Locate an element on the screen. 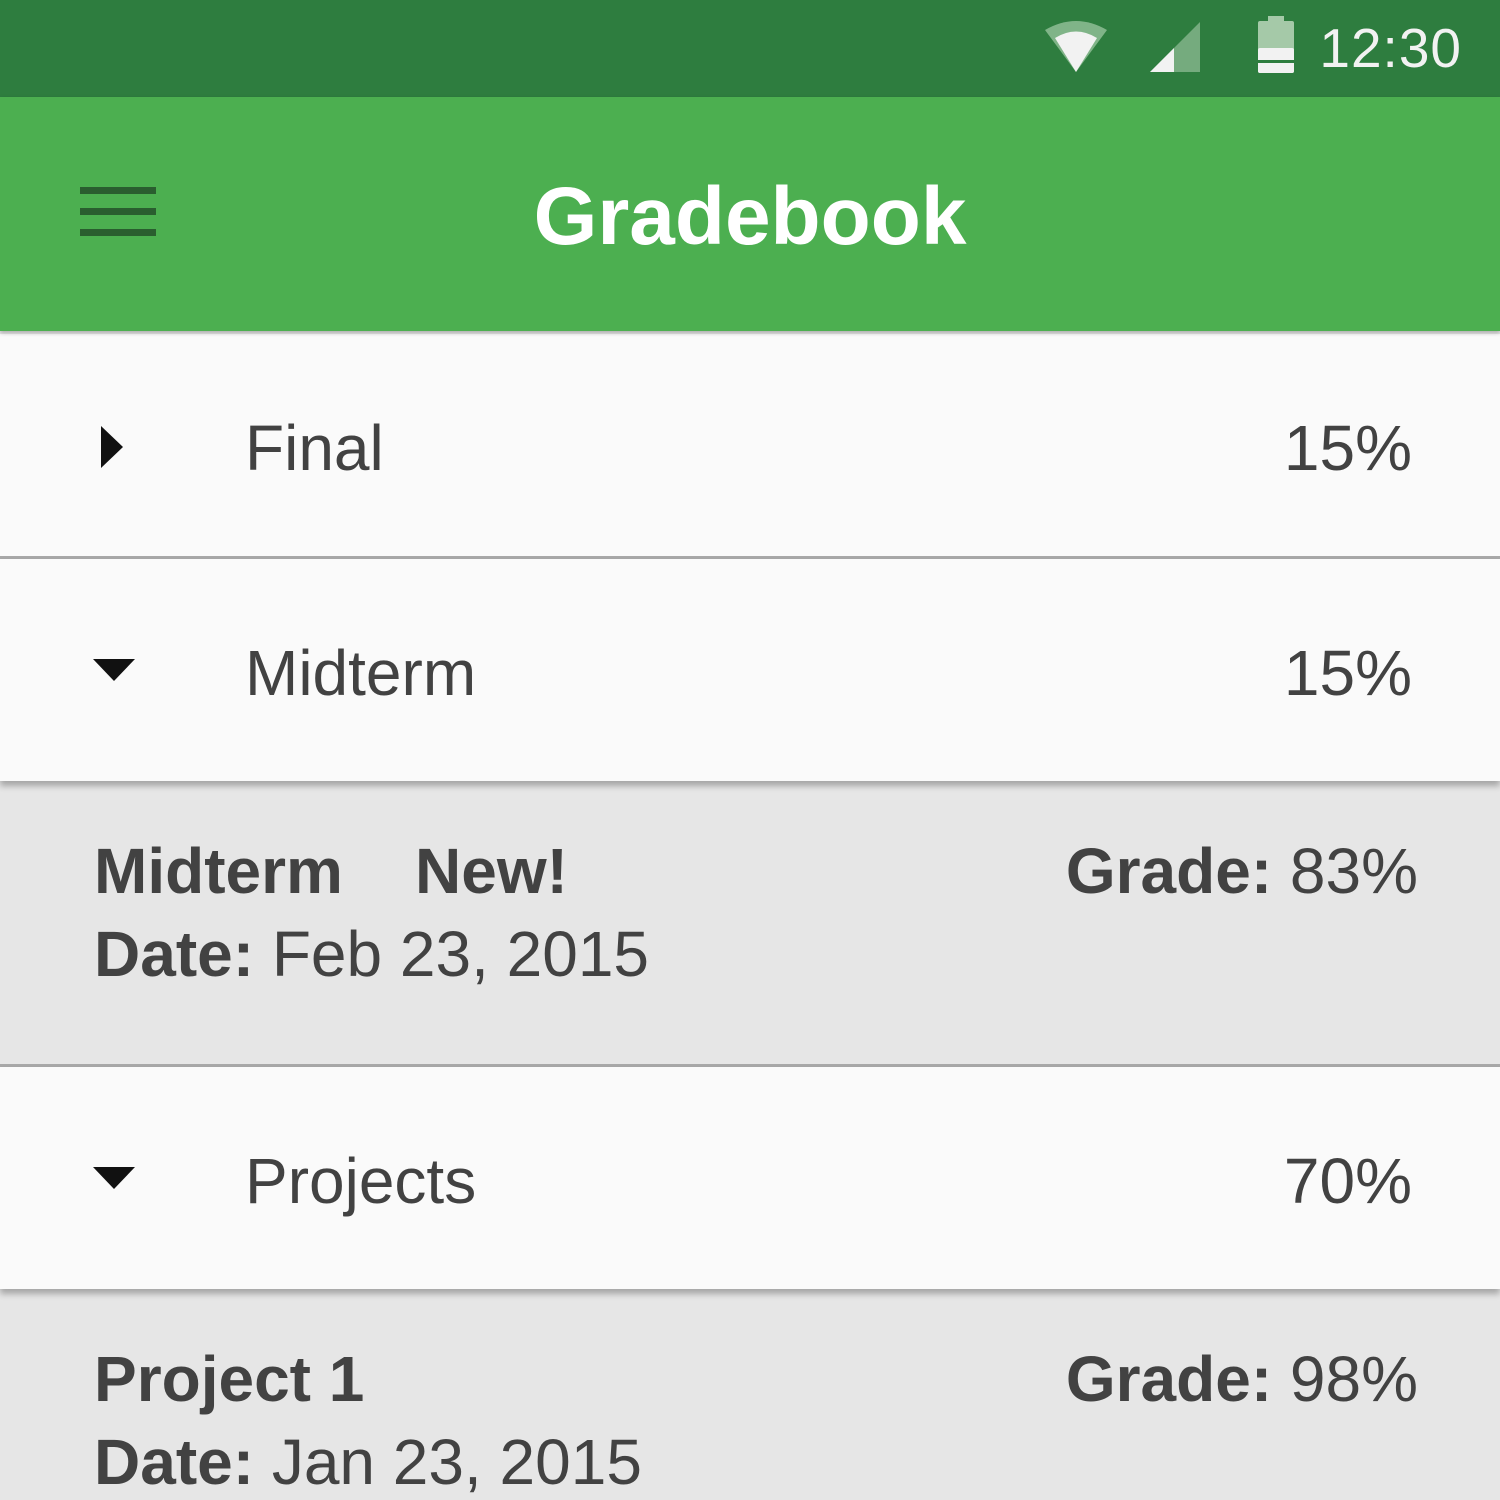 The height and width of the screenshot is (1500, 1500). item-title: Project 1 is located at coordinates (229, 1379).